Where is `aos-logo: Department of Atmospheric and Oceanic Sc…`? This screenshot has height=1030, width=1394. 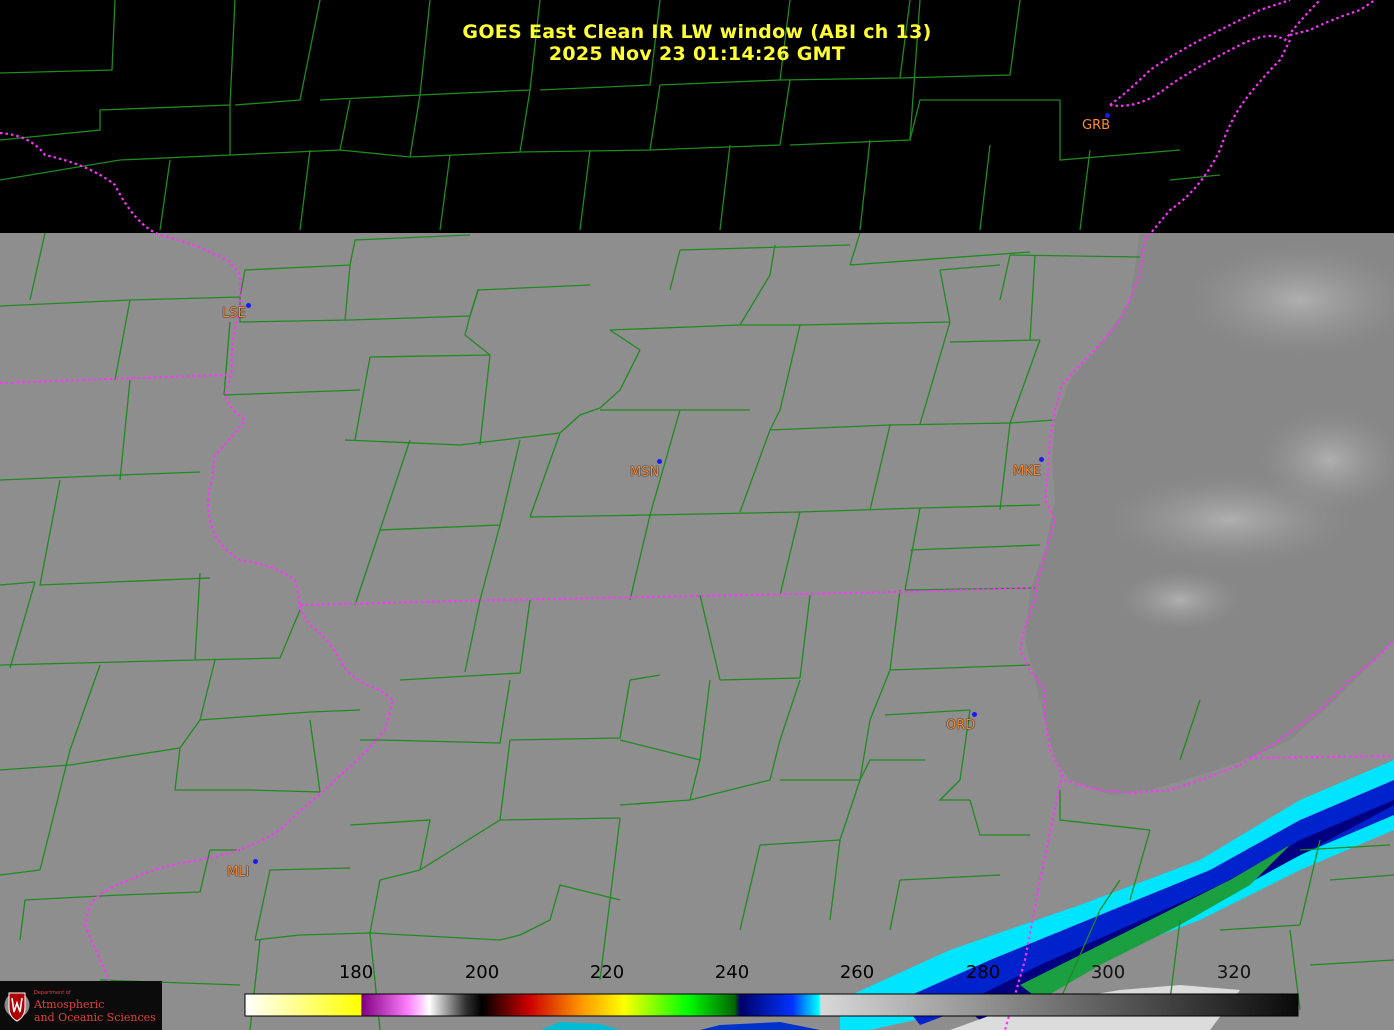
aos-logo: Department of Atmospheric and Oceanic Sc… is located at coordinates (81, 1005).